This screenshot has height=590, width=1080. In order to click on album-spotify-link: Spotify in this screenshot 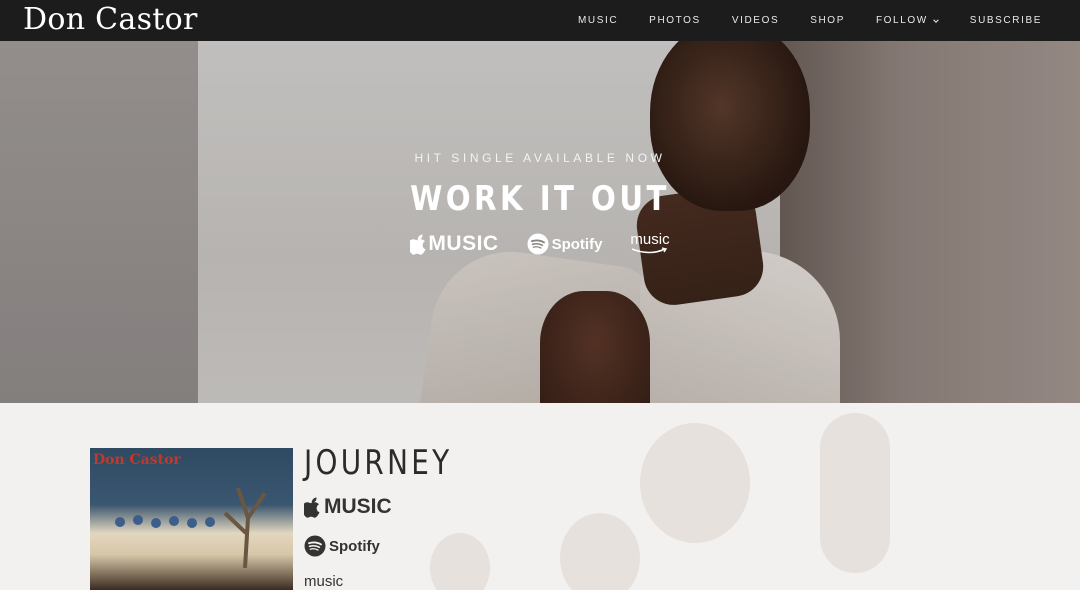, I will do `click(342, 546)`.